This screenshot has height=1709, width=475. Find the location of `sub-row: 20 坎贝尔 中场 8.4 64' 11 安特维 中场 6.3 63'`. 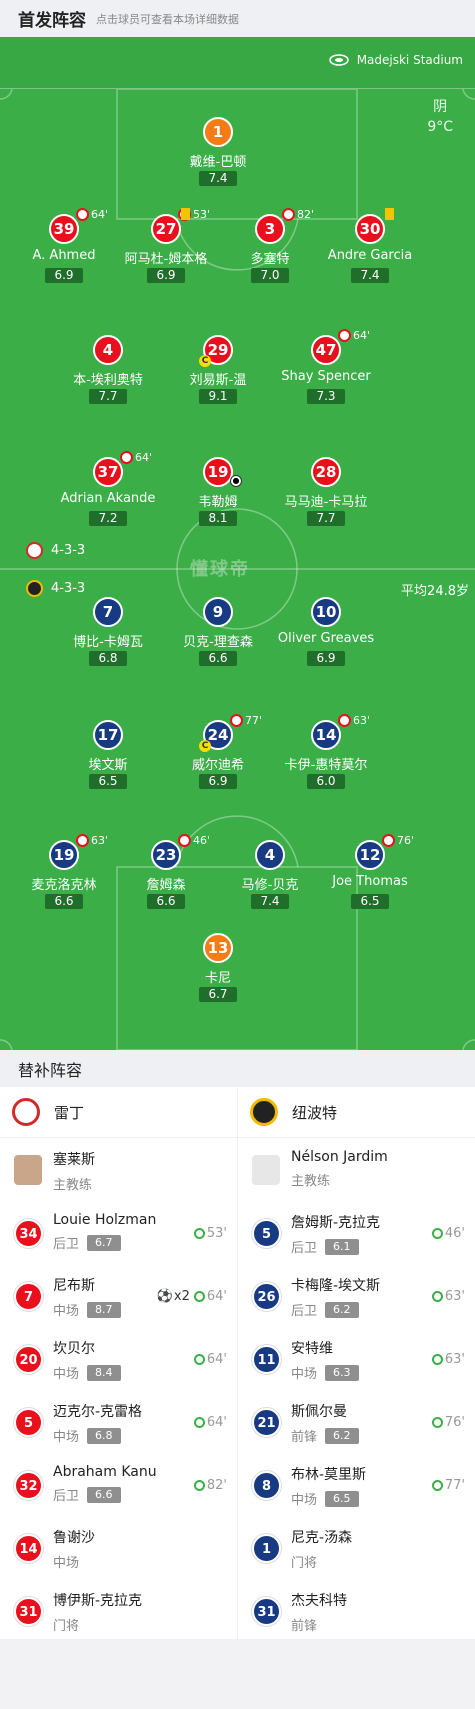

sub-row: 20 坎贝尔 中场 8.4 64' 11 安特维 中场 6.3 63' is located at coordinates (237, 1358).